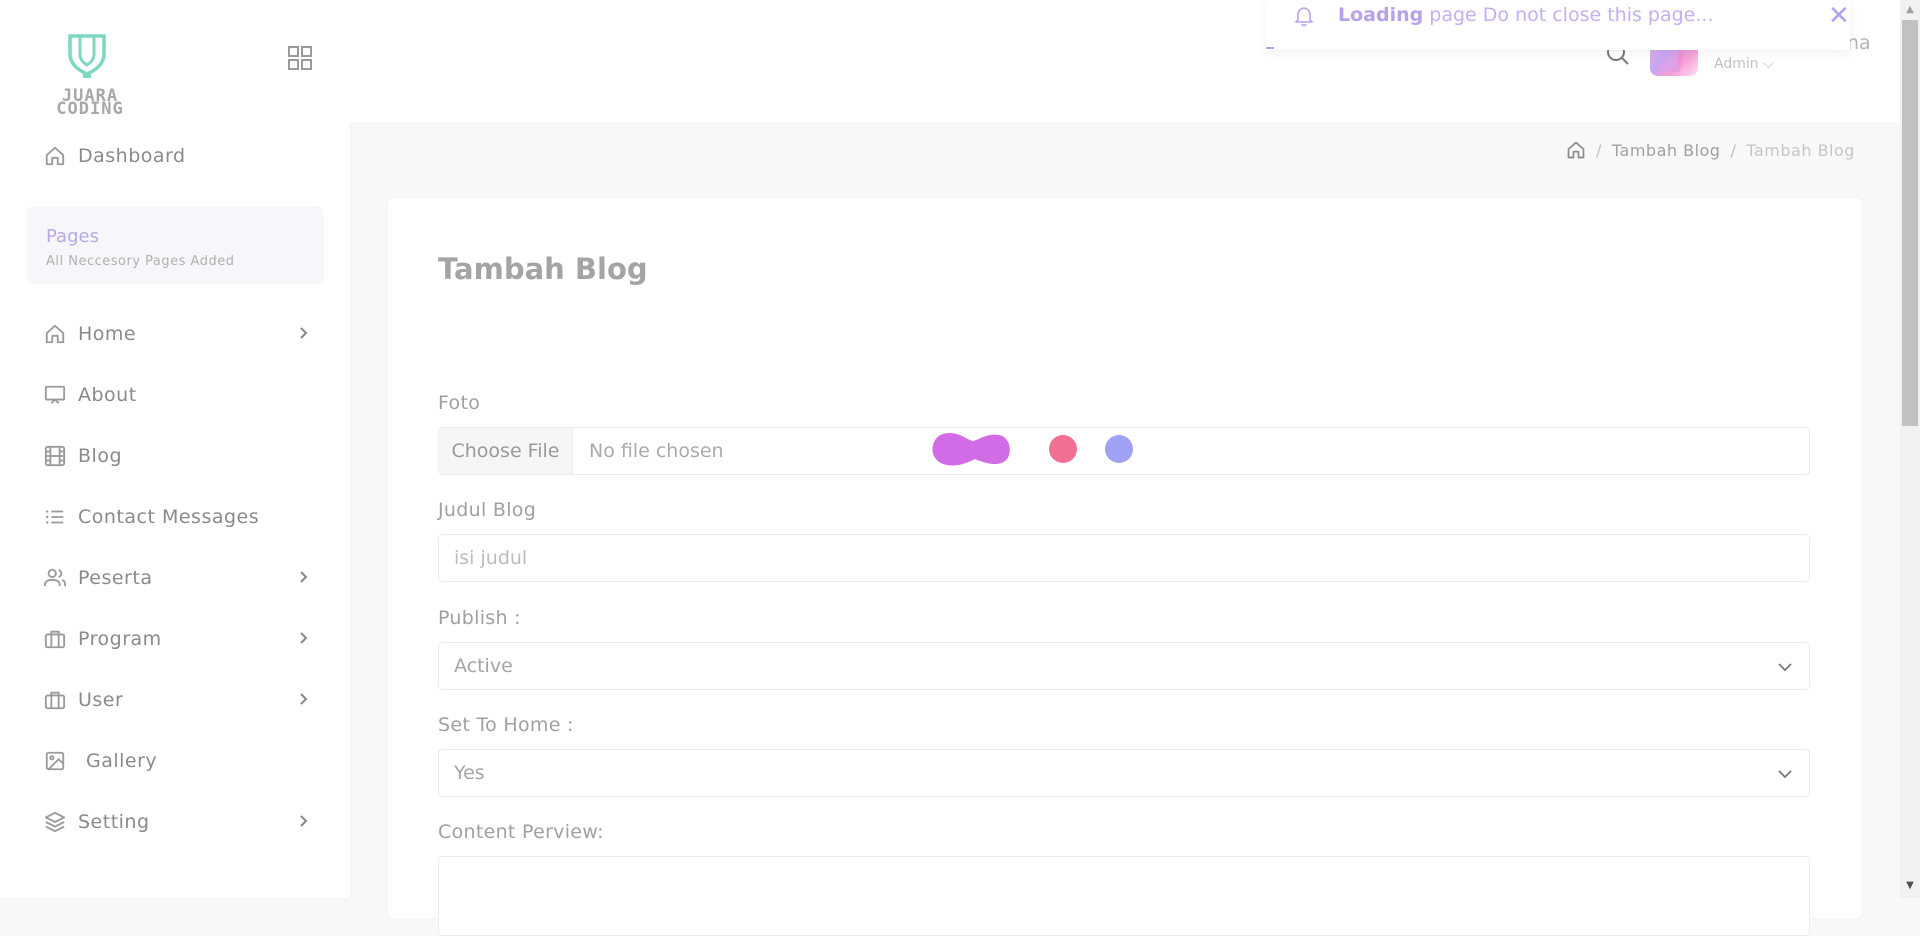 This screenshot has width=1920, height=936. Describe the element at coordinates (90, 102) in the screenshot. I see `logo-text: JUARA CODING` at that location.